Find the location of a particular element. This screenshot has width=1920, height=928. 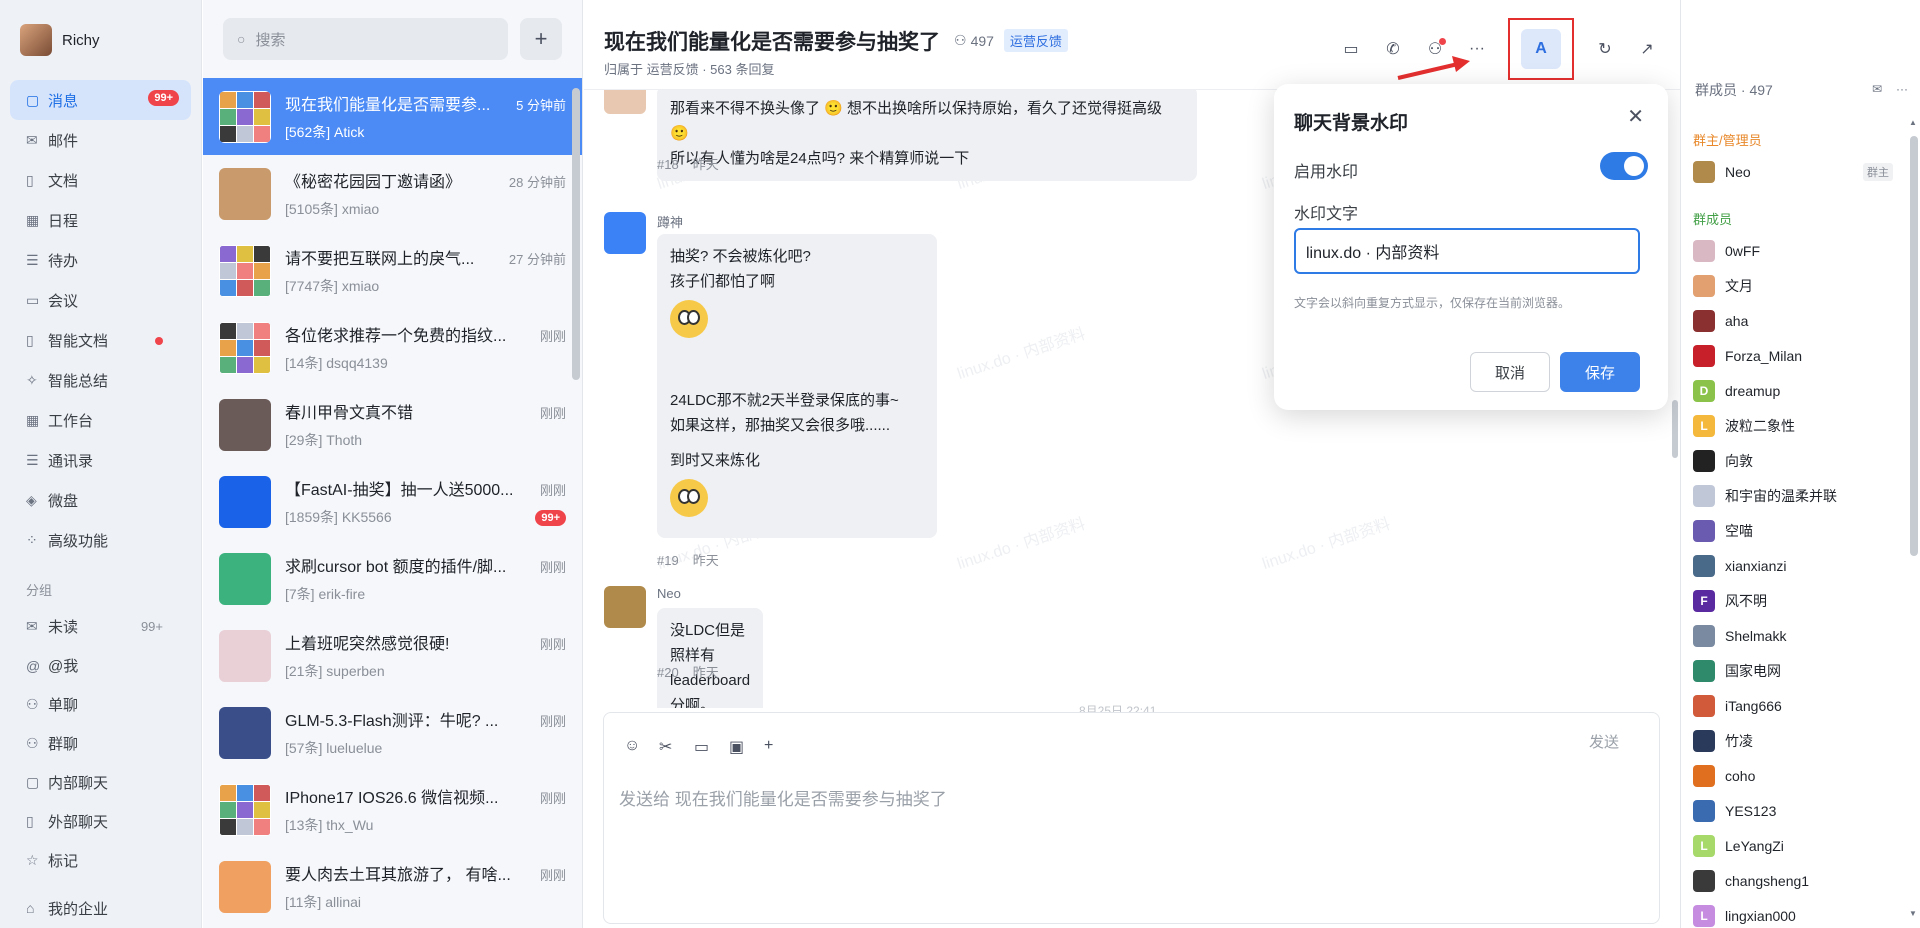

conversation-item: 现在我们能量化是否需要参... 5 分钟前 [562条] Atick is located at coordinates (392, 116).